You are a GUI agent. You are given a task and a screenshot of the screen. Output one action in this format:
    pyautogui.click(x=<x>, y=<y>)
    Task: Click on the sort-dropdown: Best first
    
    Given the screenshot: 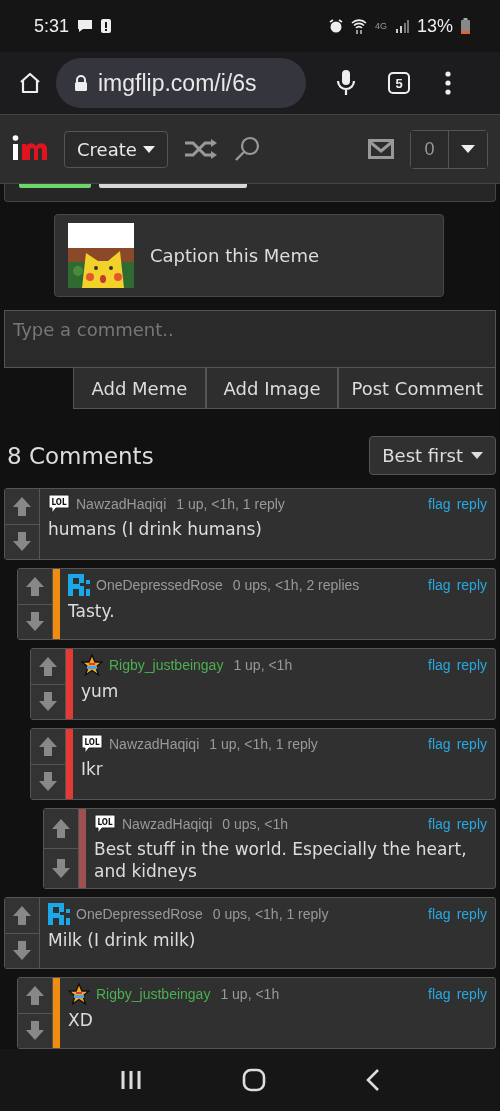 What is the action you would take?
    pyautogui.click(x=432, y=455)
    